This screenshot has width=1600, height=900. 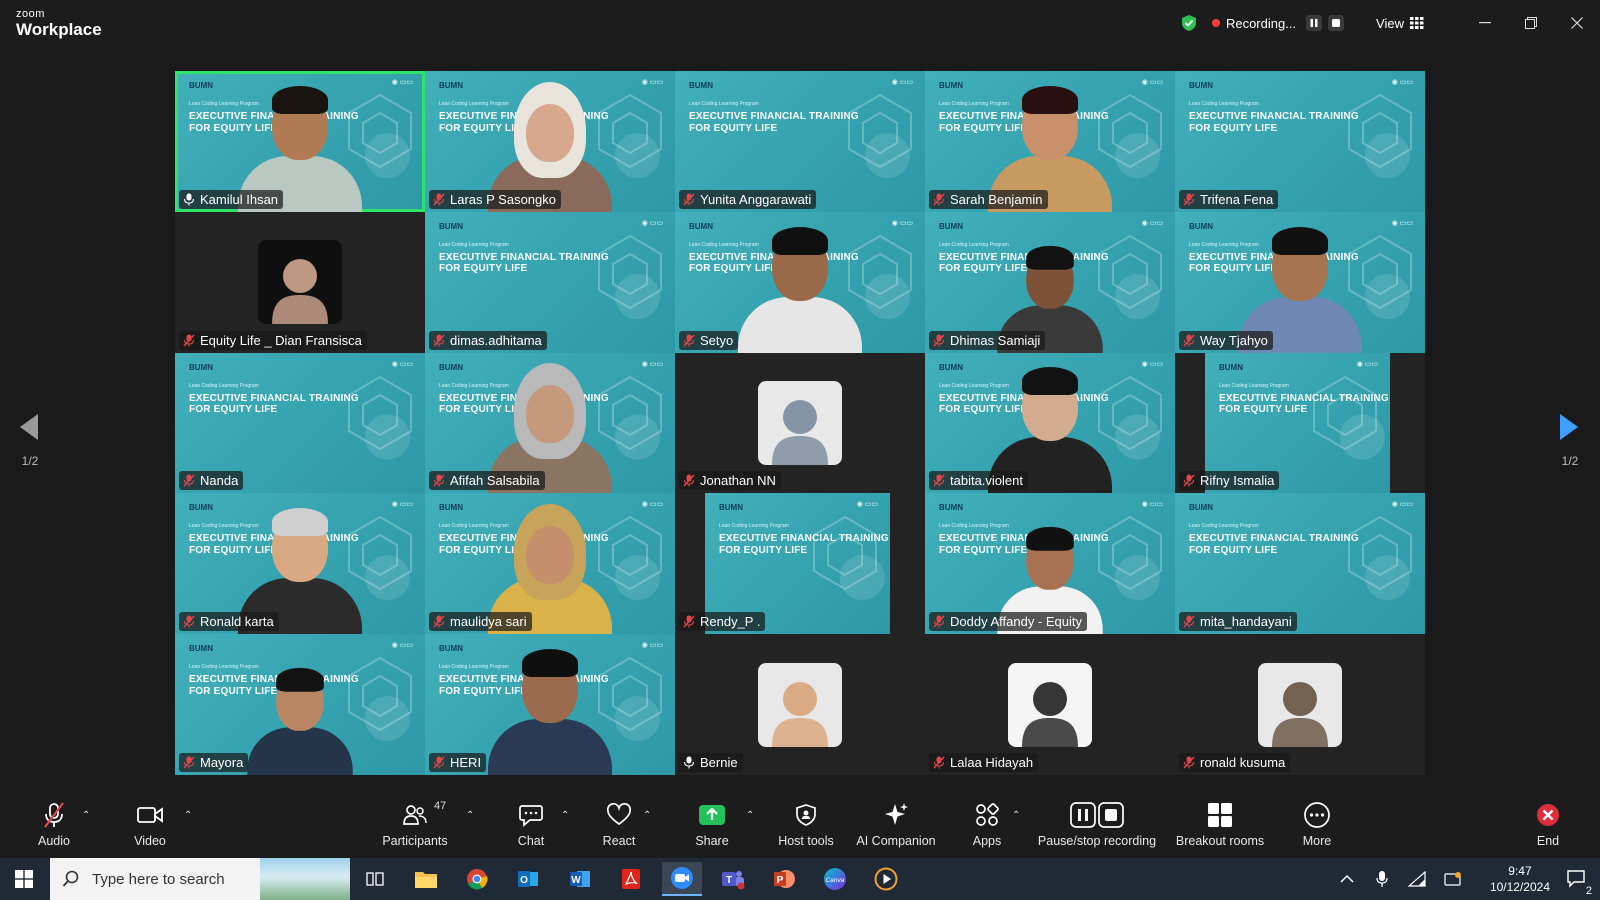 What do you see at coordinates (806, 824) in the screenshot?
I see `host-tools-button: Host tools` at bounding box center [806, 824].